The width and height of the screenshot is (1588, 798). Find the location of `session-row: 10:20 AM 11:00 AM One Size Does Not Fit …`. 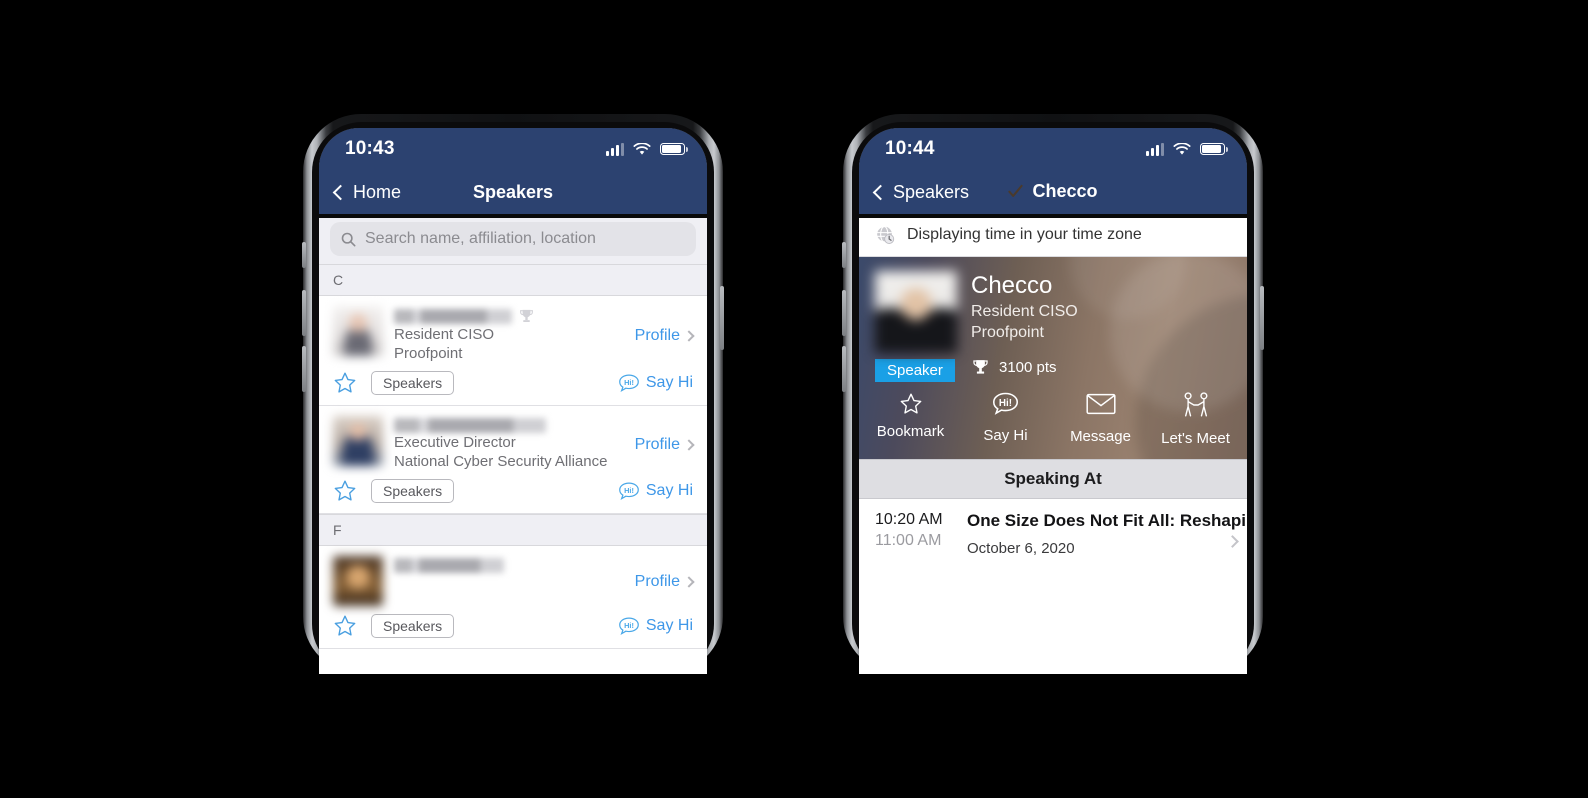

session-row: 10:20 AM 11:00 AM One Size Does Not Fit … is located at coordinates (1053, 534).